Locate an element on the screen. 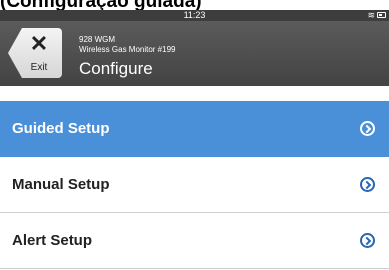  device-model: 928 WGM is located at coordinates (97, 39).